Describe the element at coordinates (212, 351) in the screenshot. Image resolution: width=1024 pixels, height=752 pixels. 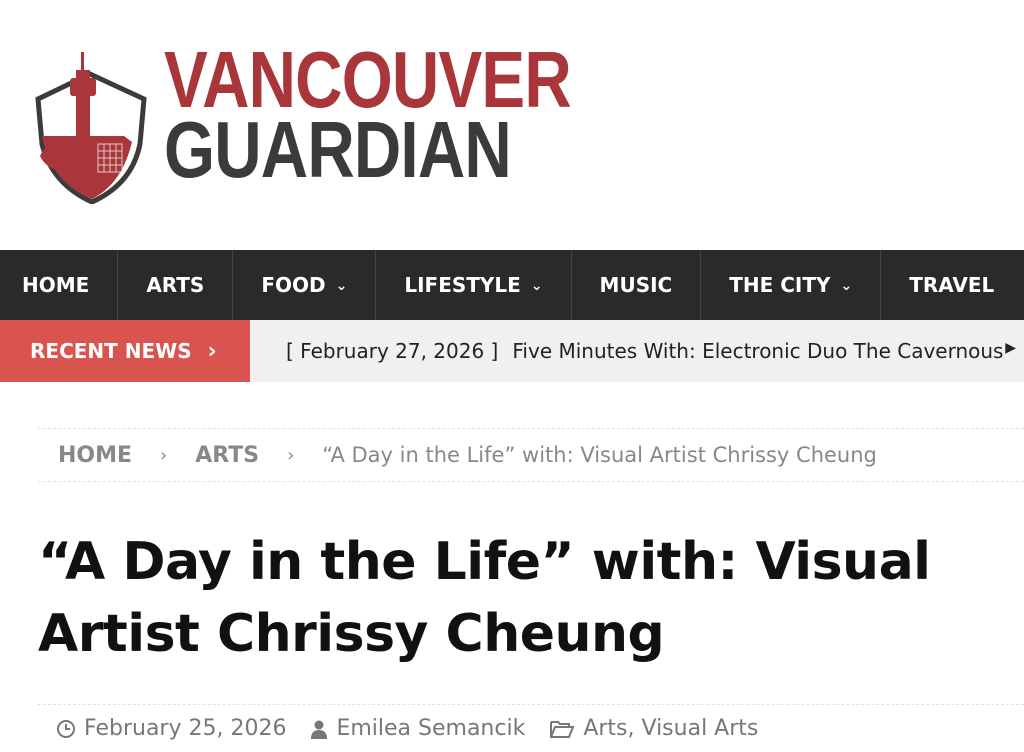
I see `chevron-right-icon: ›` at that location.